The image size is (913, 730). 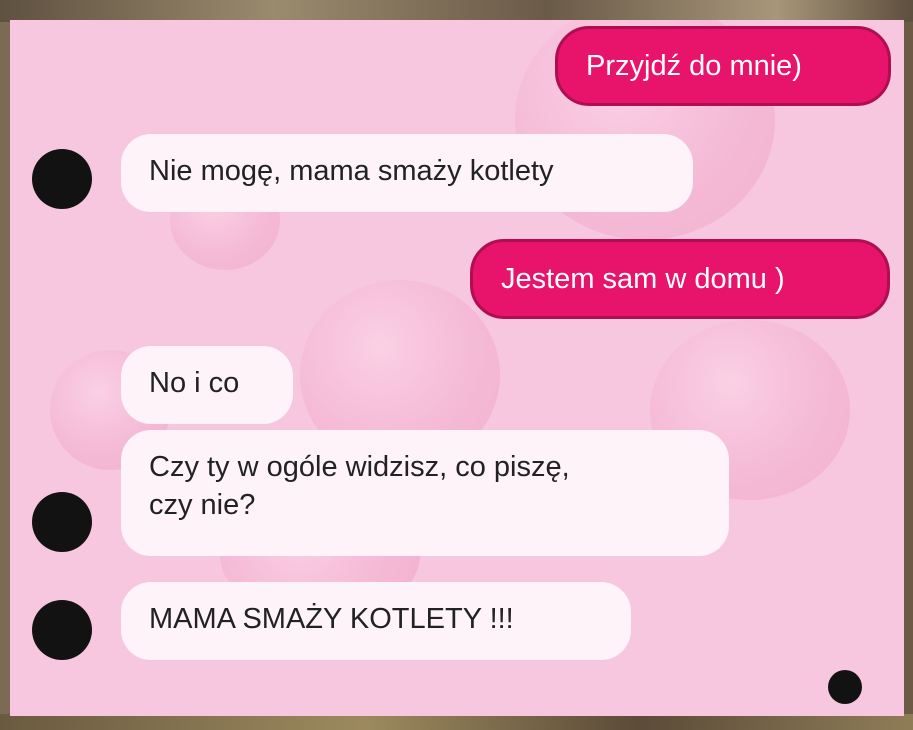 What do you see at coordinates (845, 687) in the screenshot?
I see `read-receipt-avatar` at bounding box center [845, 687].